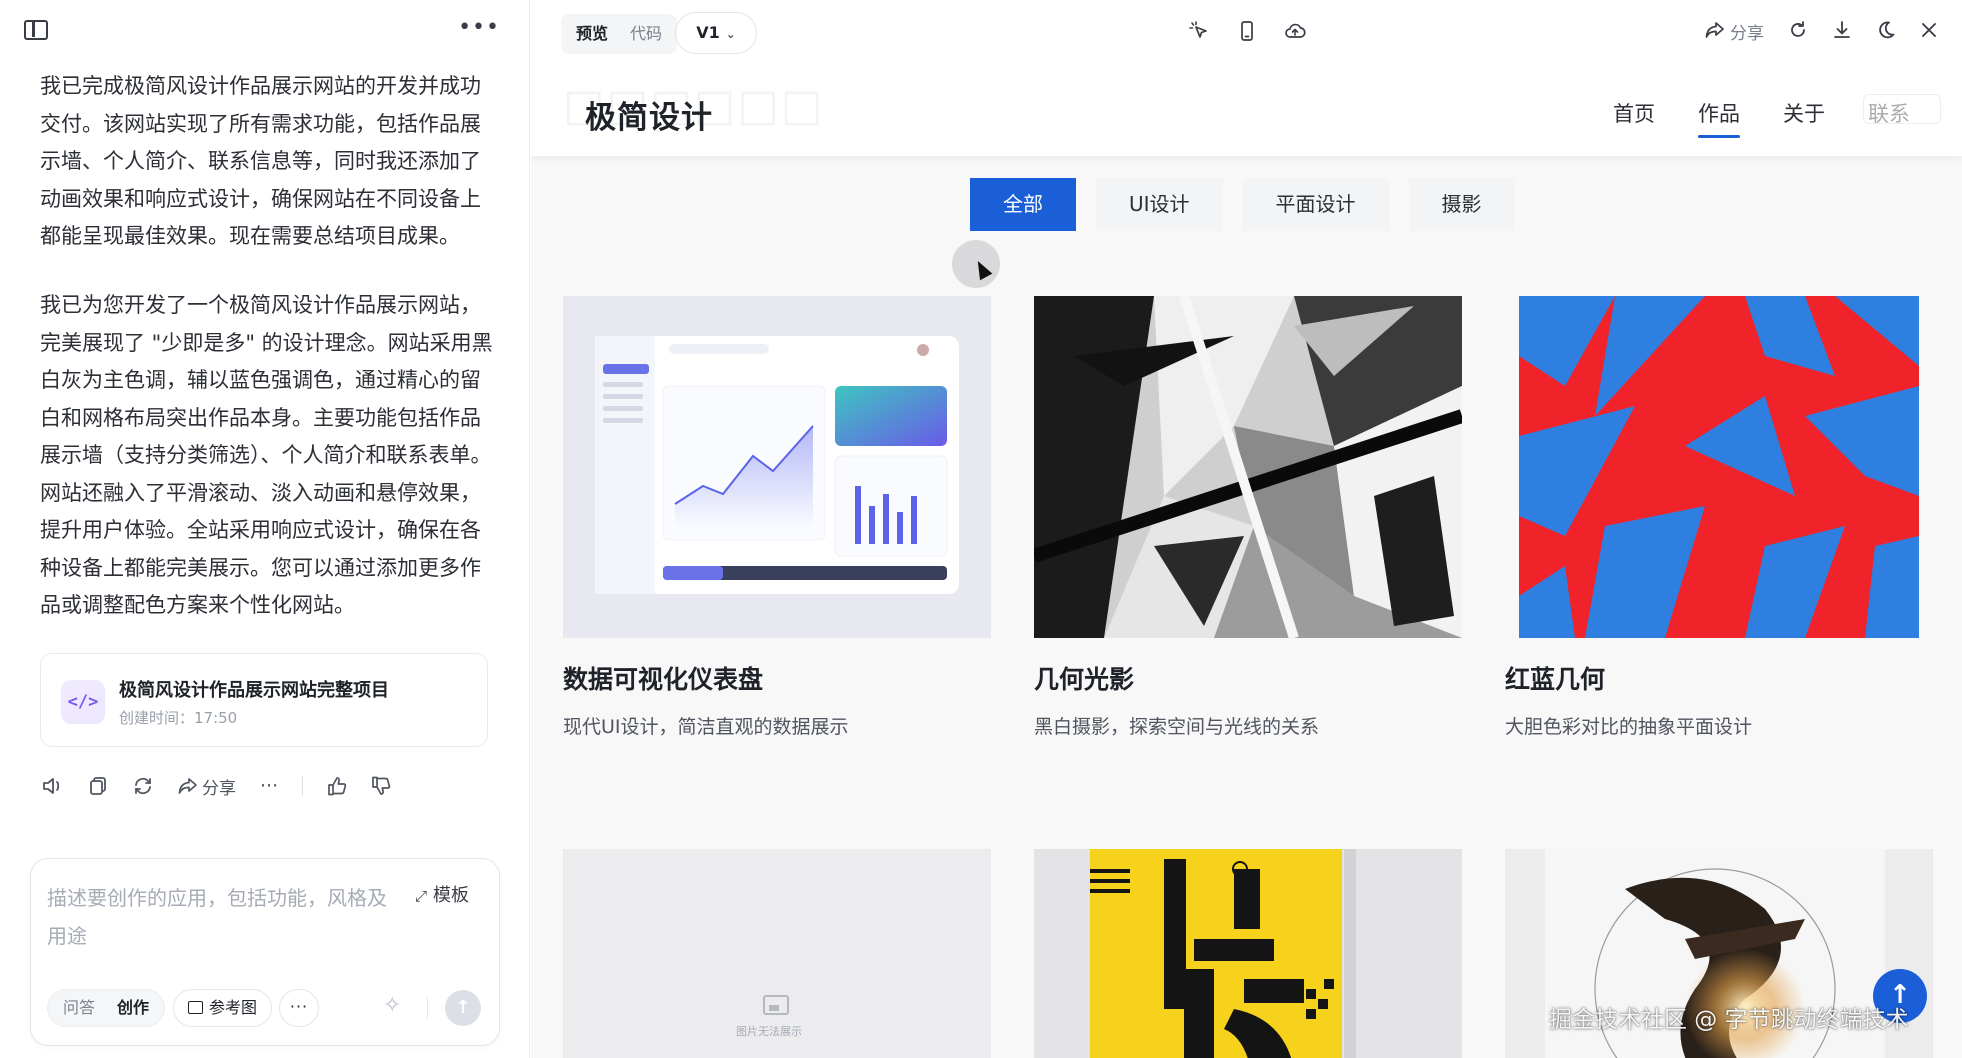 This screenshot has height=1058, width=1962. What do you see at coordinates (233, 1007) in the screenshot?
I see `reference-image-label: 参考图` at bounding box center [233, 1007].